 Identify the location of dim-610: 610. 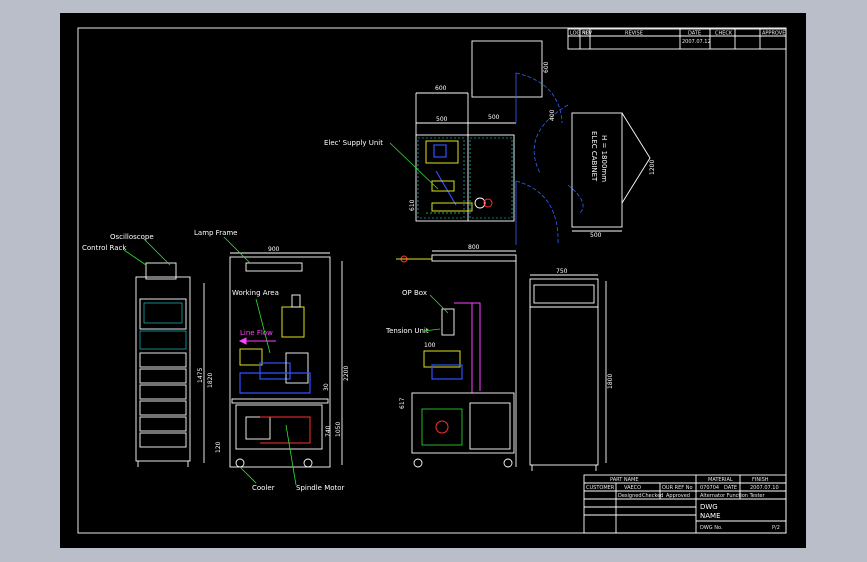
(412, 205).